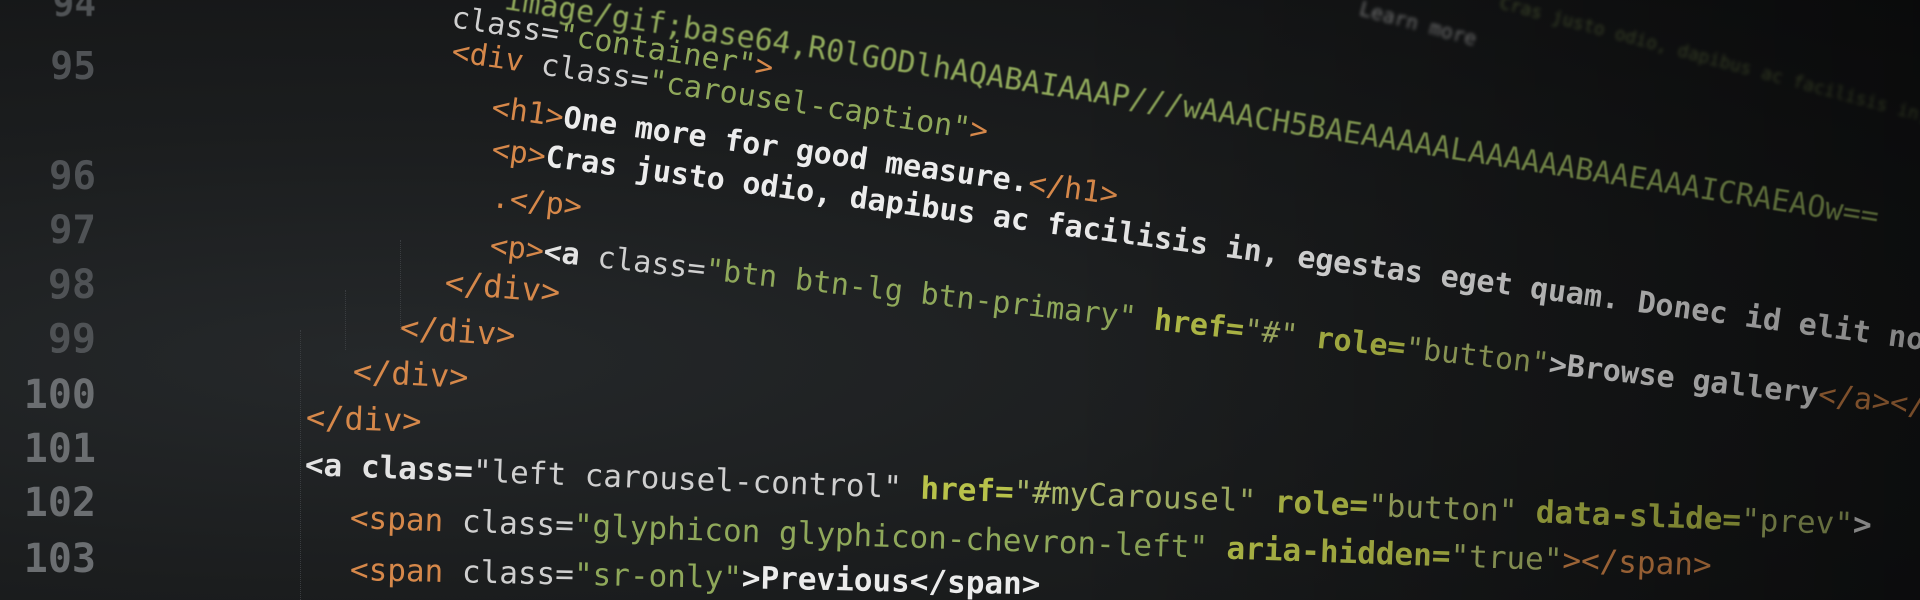 This screenshot has width=1920, height=600. I want to click on code-string: "true", so click(1506, 558).